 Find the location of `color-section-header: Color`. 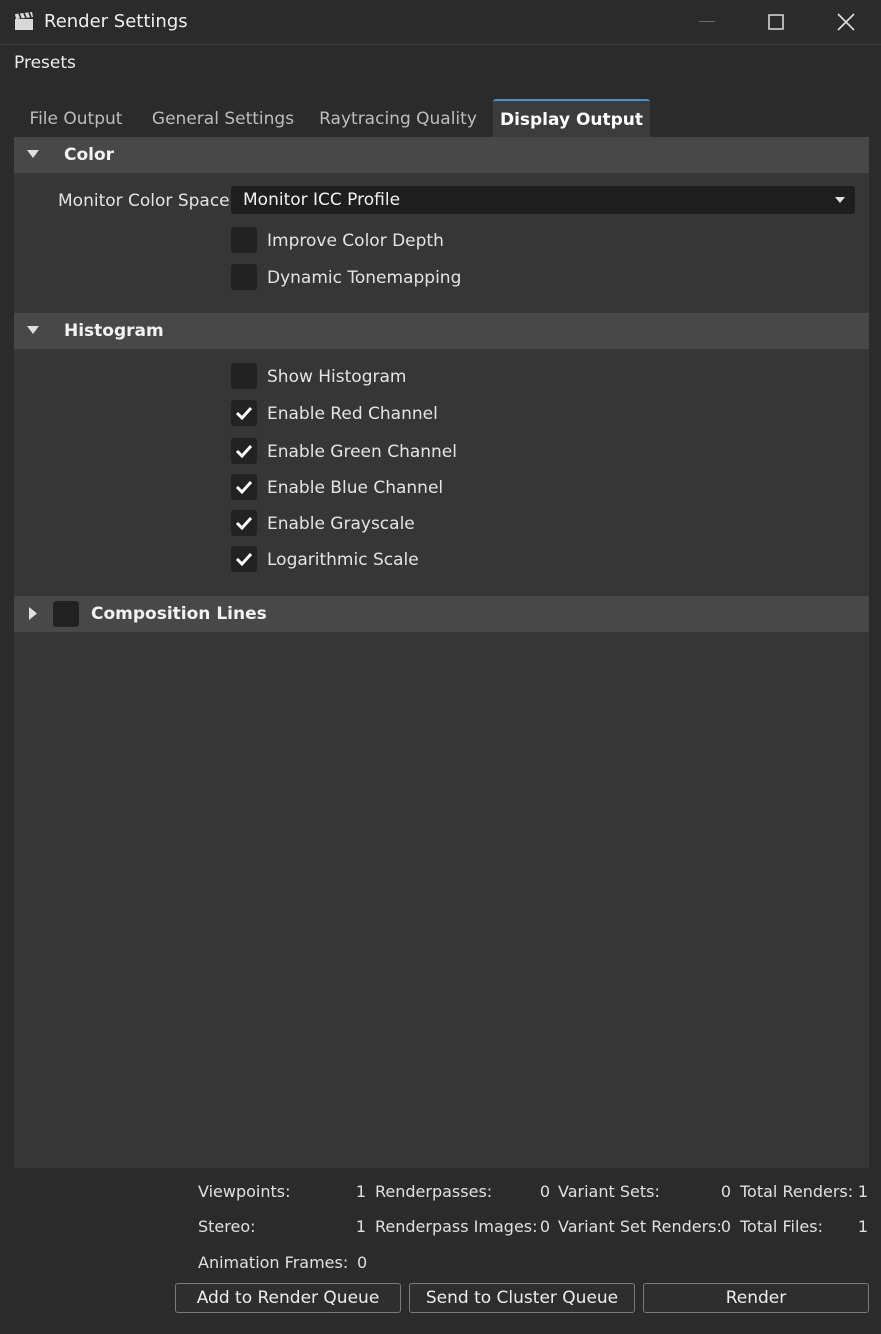

color-section-header: Color is located at coordinates (441, 155).